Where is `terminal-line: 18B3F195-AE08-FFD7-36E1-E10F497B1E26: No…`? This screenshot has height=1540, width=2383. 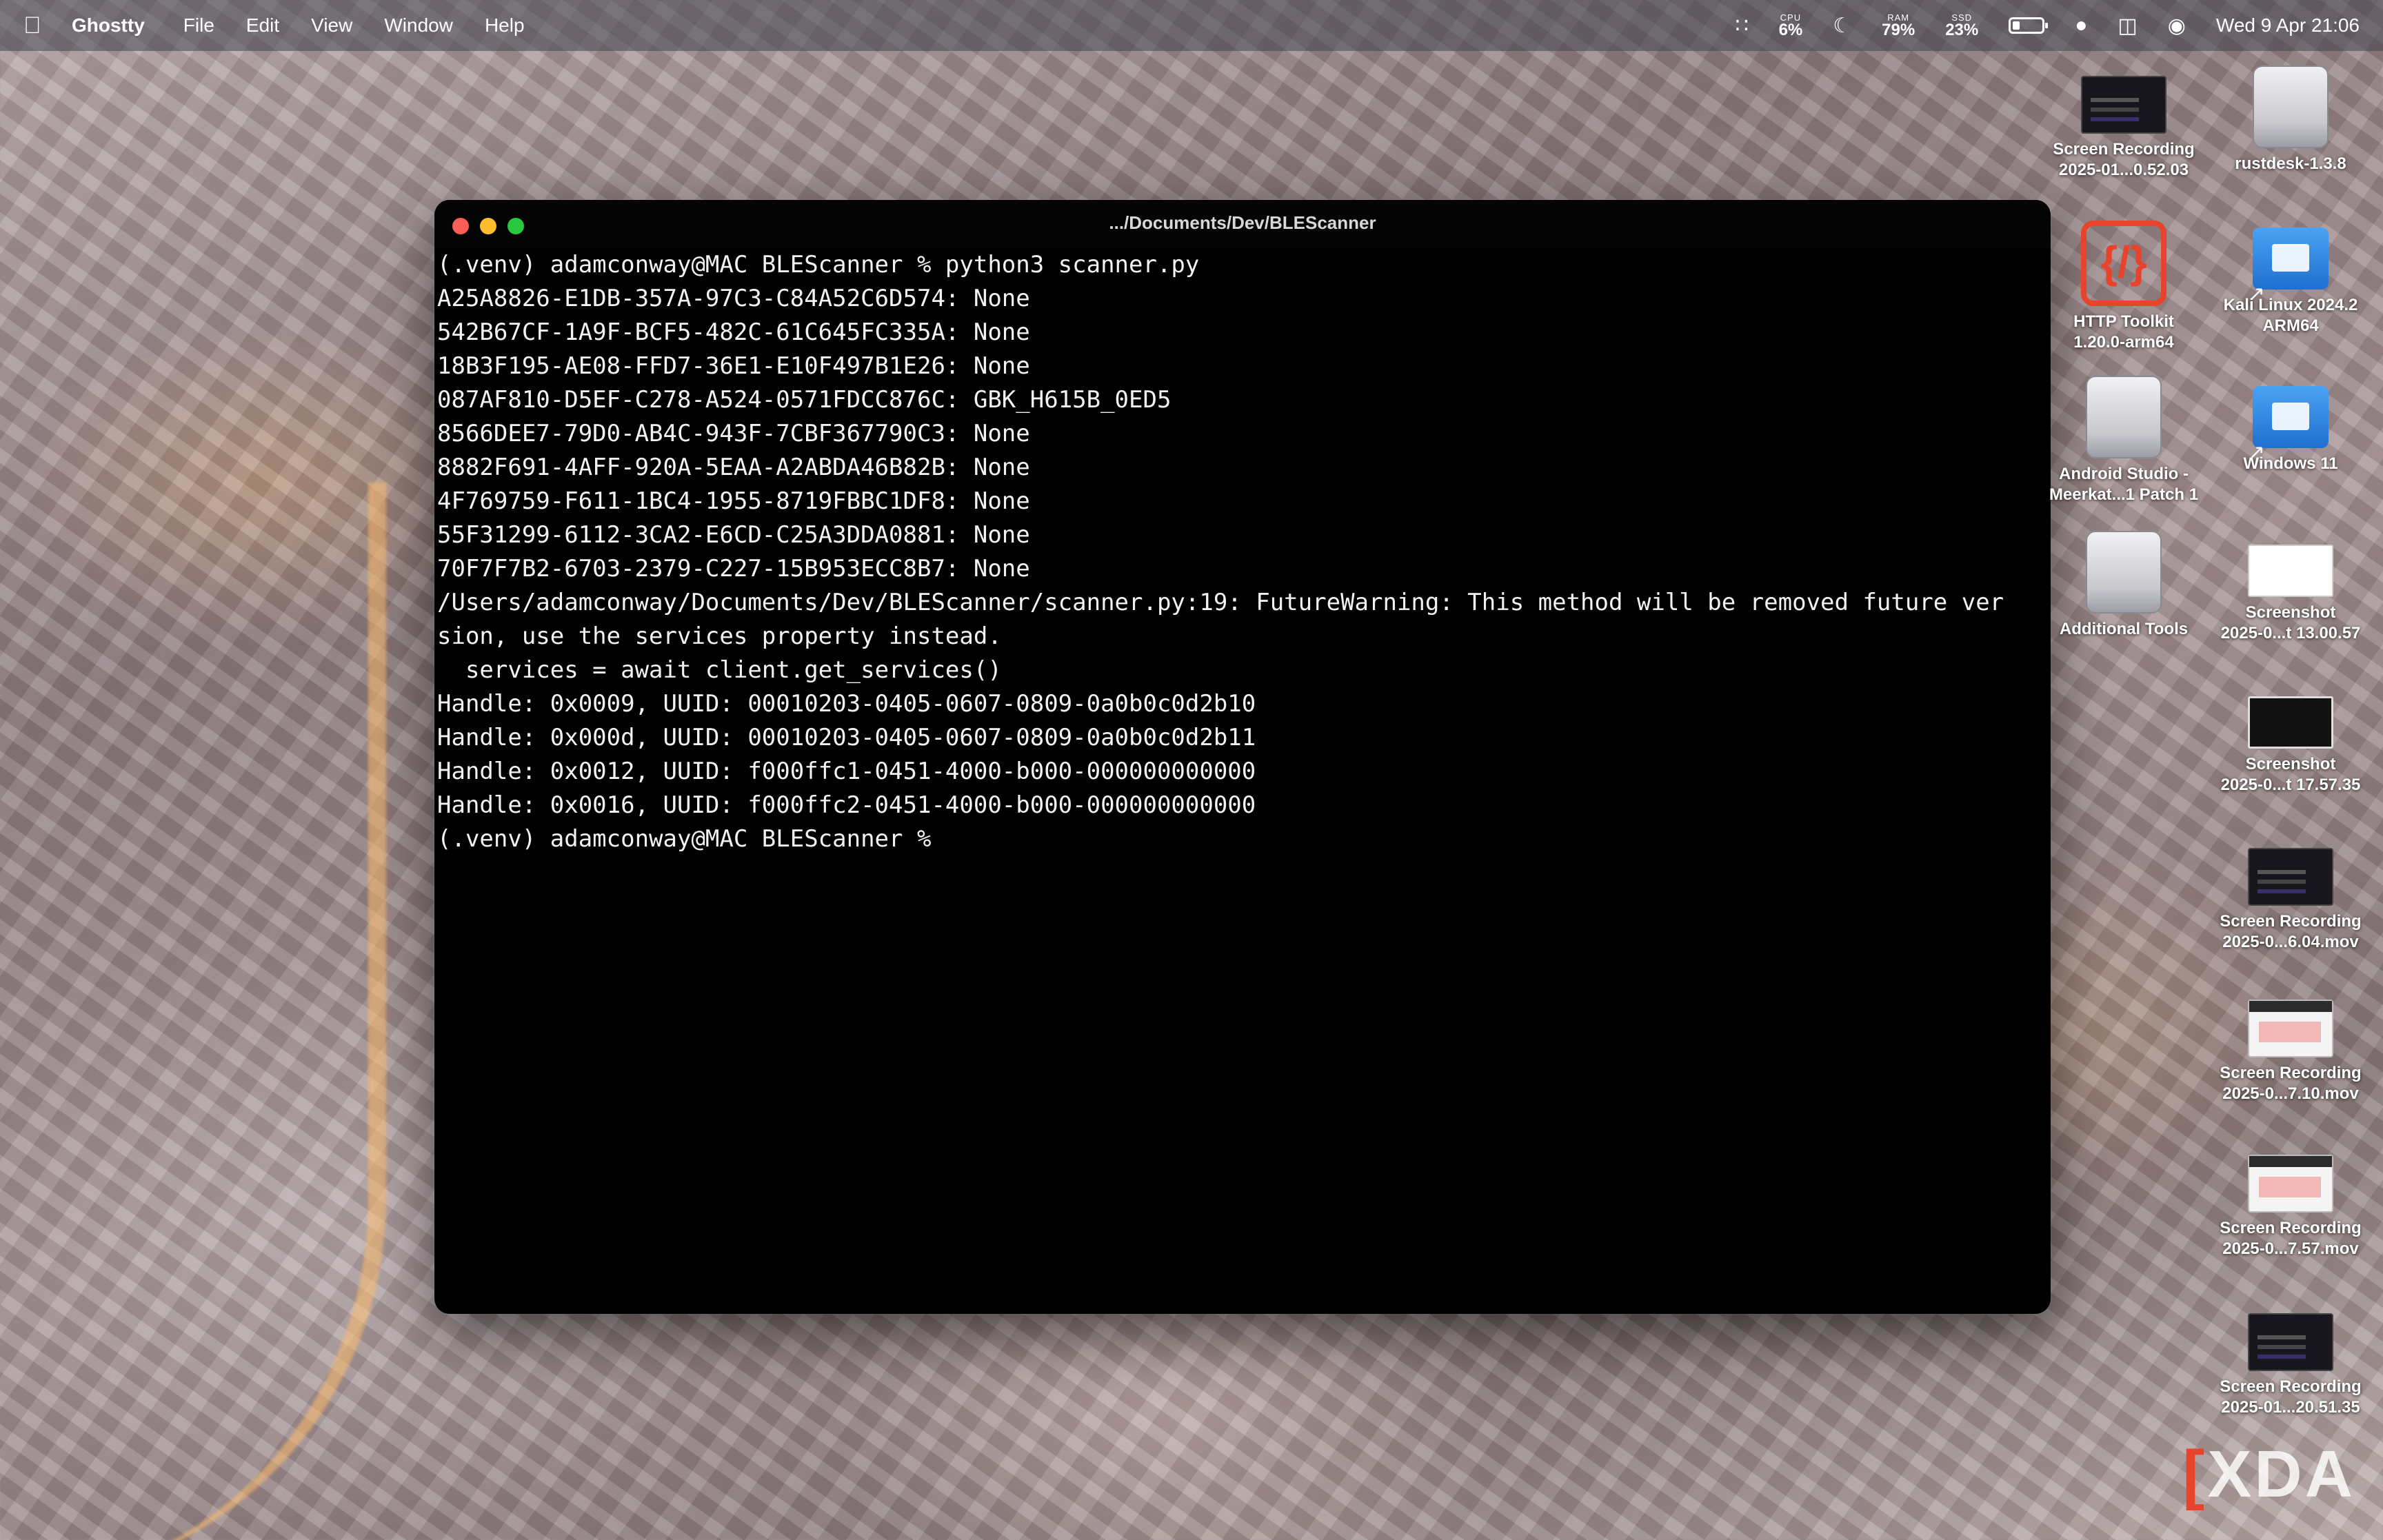
terminal-line: 18B3F195-AE08-FFD7-36E1-E10F497B1E26: No… is located at coordinates (733, 366).